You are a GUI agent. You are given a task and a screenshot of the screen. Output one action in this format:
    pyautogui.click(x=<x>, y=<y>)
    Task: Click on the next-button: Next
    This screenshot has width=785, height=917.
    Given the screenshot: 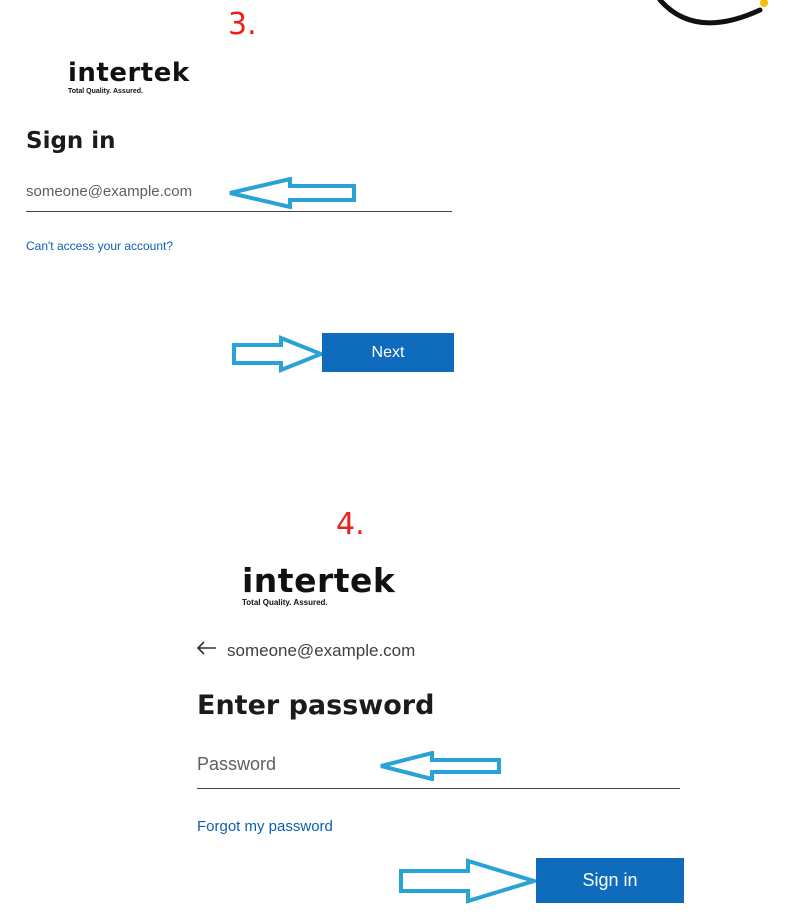 What is the action you would take?
    pyautogui.click(x=388, y=352)
    